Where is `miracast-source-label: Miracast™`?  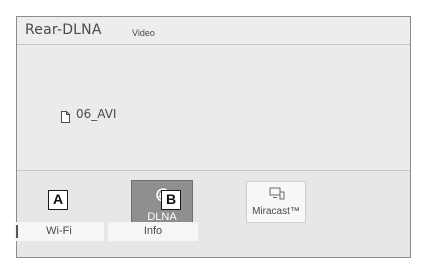
miracast-source-label: Miracast™ is located at coordinates (276, 211).